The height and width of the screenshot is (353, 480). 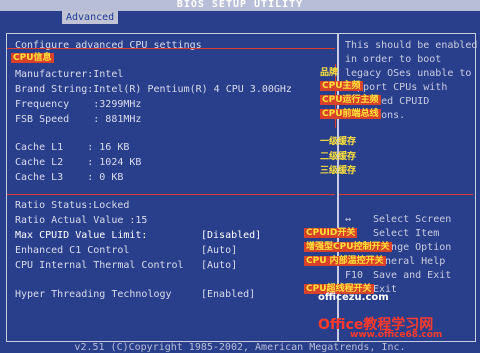 I want to click on key-select-item: Select Item, so click(x=406, y=233).